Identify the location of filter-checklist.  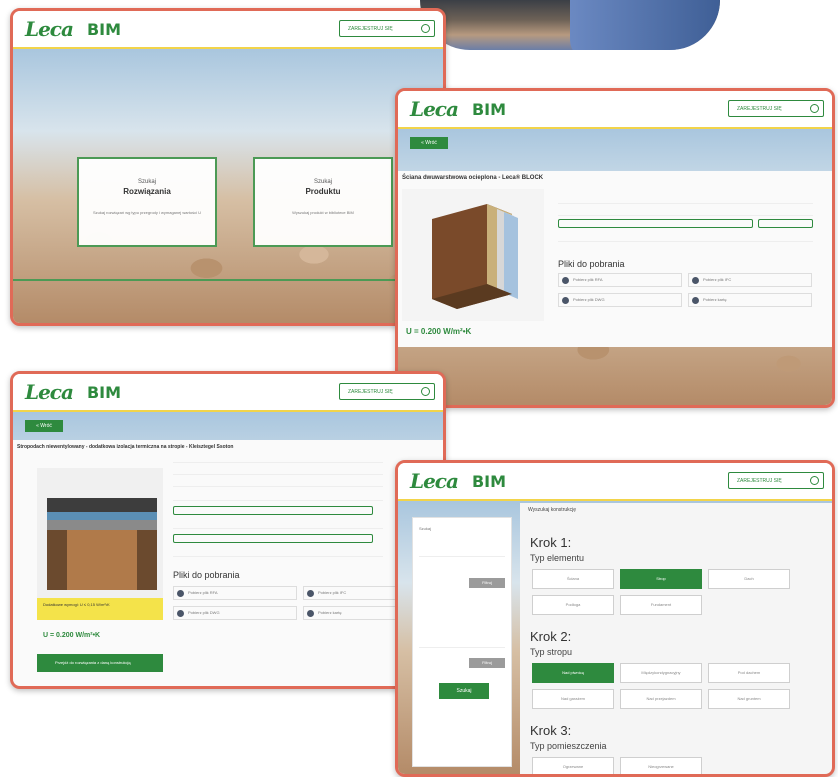
(462, 628).